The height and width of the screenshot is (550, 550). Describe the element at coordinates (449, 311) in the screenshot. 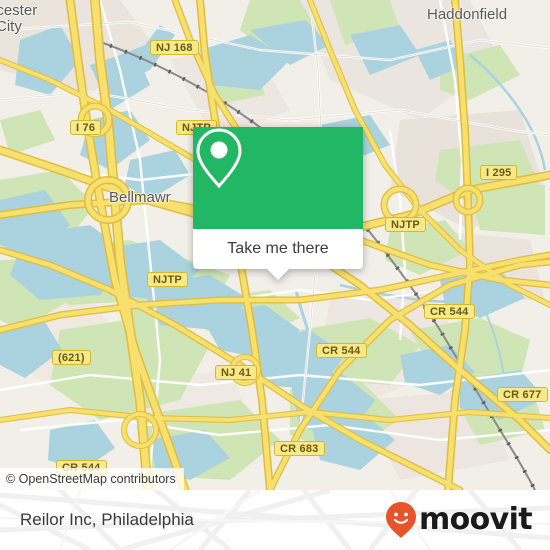

I see `road-shield-cr-544-a: CR 544` at that location.